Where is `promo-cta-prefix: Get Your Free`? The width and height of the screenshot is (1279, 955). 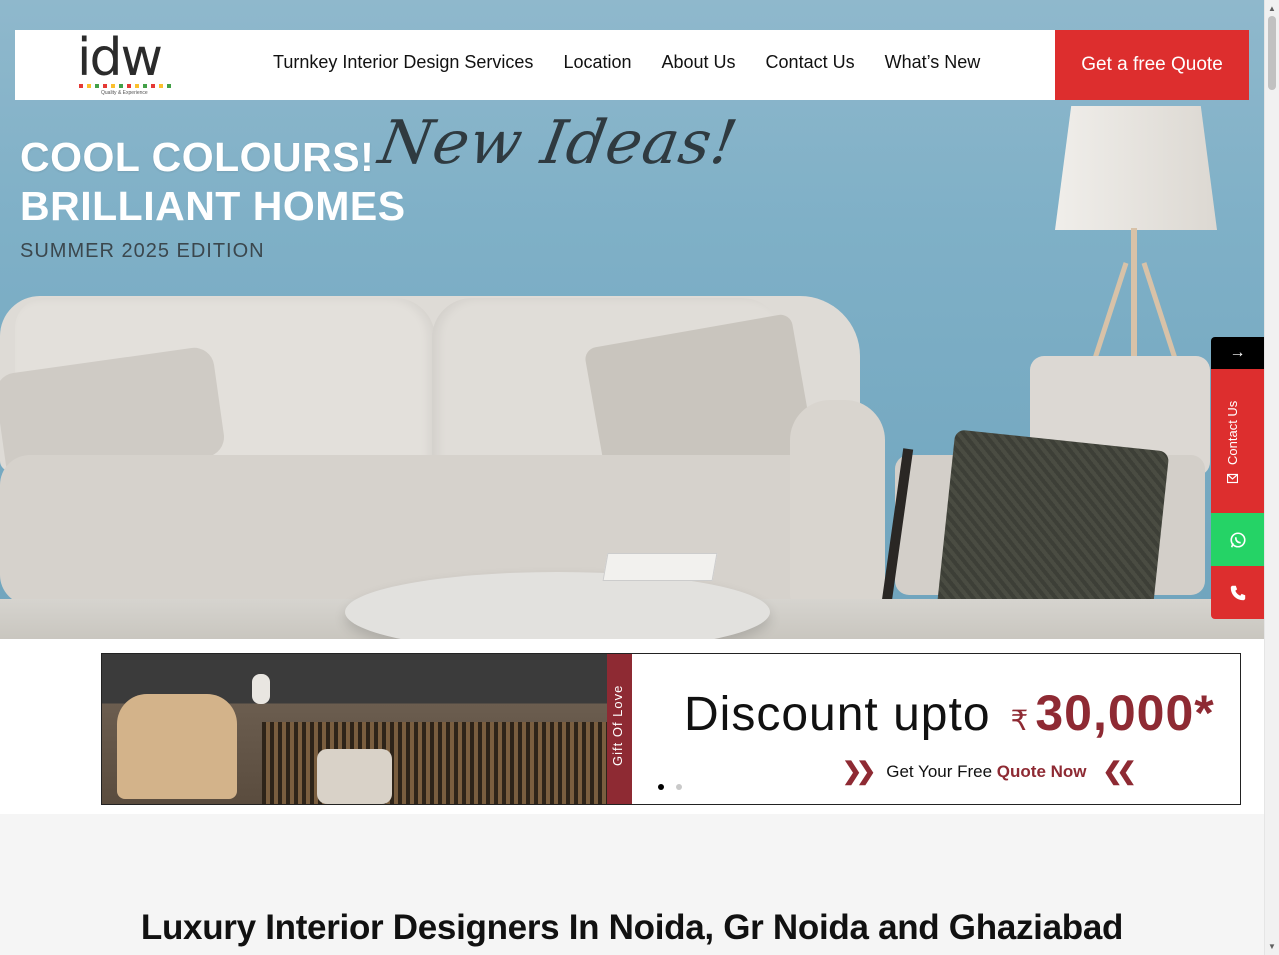 promo-cta-prefix: Get Your Free is located at coordinates (939, 771).